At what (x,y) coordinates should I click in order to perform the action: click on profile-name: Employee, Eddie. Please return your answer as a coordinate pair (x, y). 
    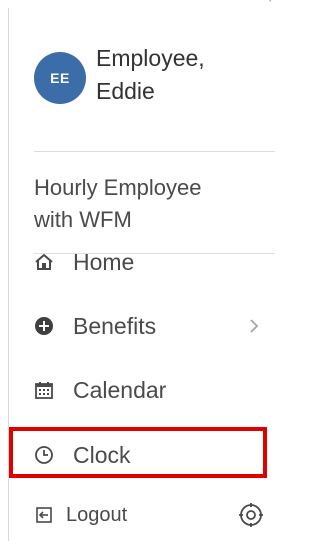
    Looking at the image, I should click on (150, 74).